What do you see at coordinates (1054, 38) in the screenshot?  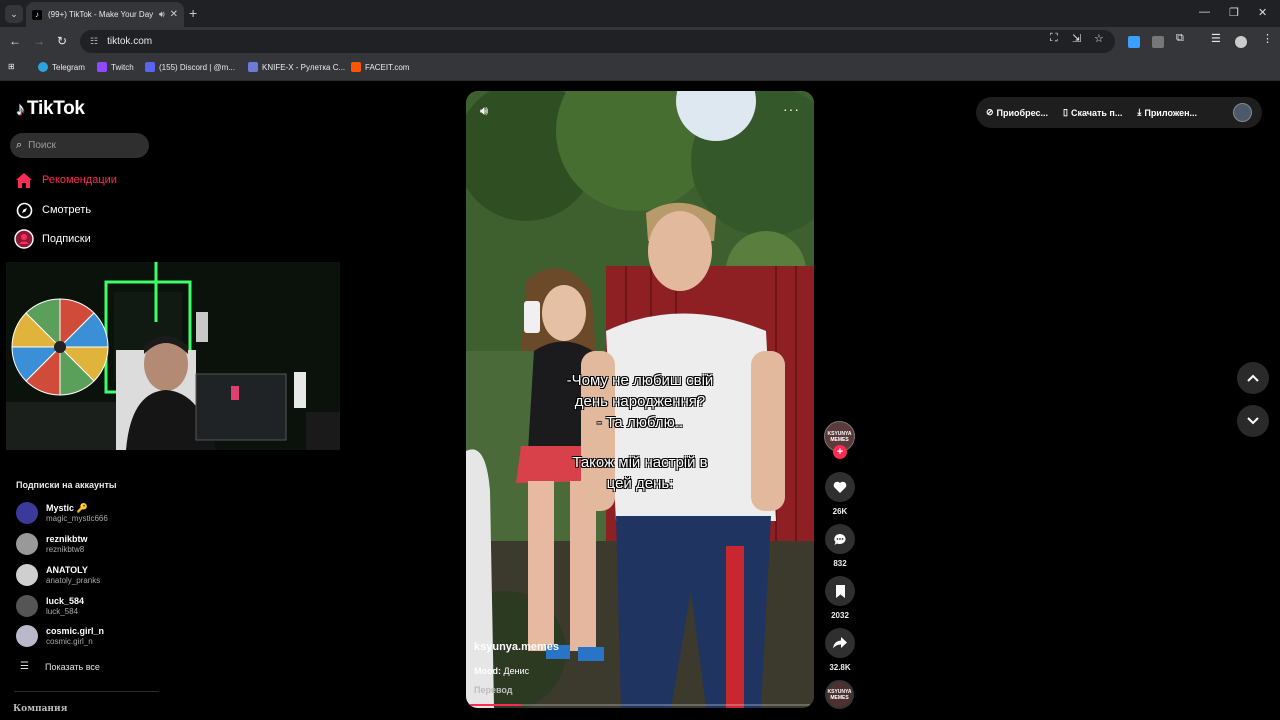 I see `translate-icon: ⛶` at bounding box center [1054, 38].